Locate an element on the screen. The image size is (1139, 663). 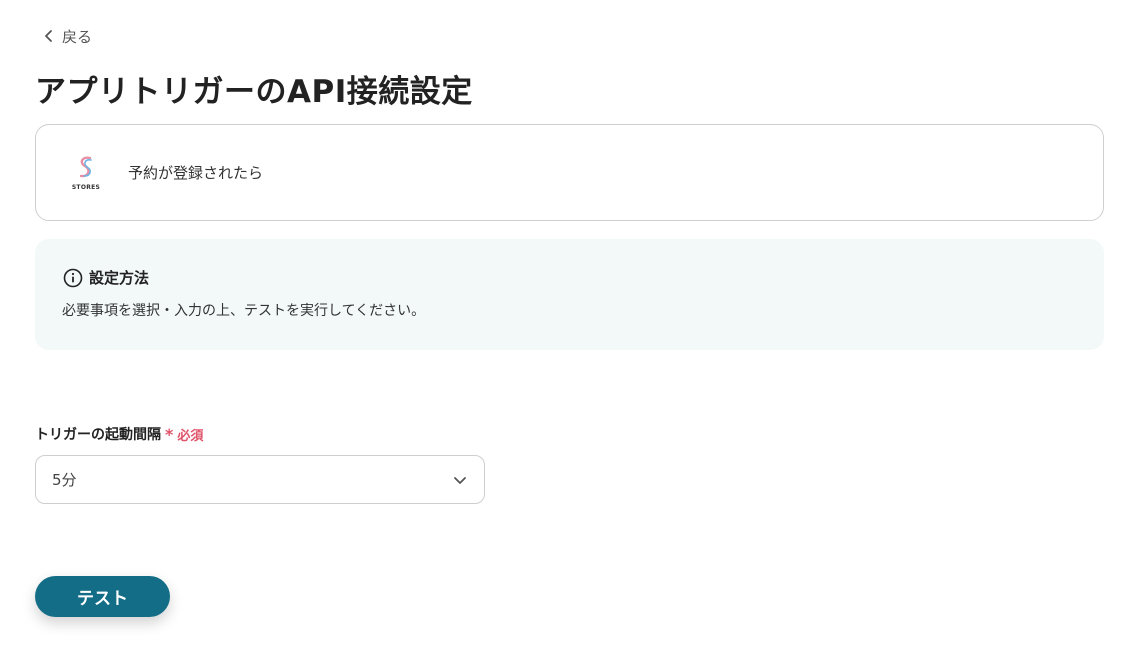
stores-logo: STORES is located at coordinates (86, 173).